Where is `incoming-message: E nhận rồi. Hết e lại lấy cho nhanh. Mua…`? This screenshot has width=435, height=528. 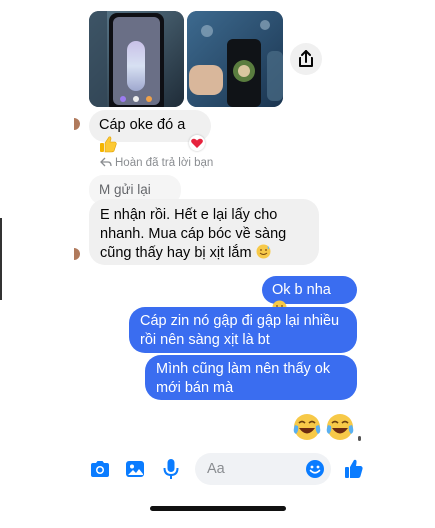 incoming-message: E nhận rồi. Hết e lại lấy cho nhanh. Mua… is located at coordinates (204, 232).